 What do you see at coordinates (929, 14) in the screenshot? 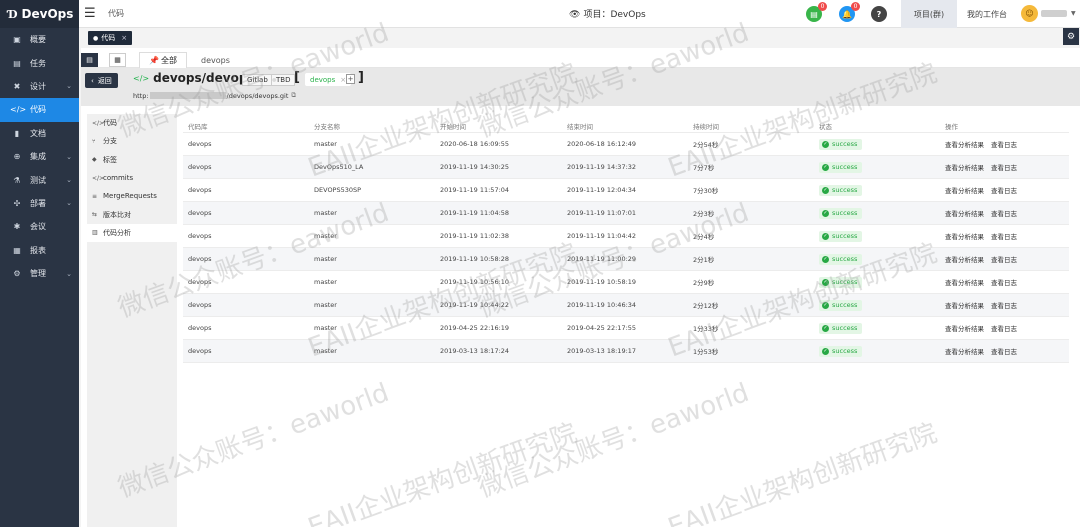
I see `project-switch-button: 项目(群)` at bounding box center [929, 14].